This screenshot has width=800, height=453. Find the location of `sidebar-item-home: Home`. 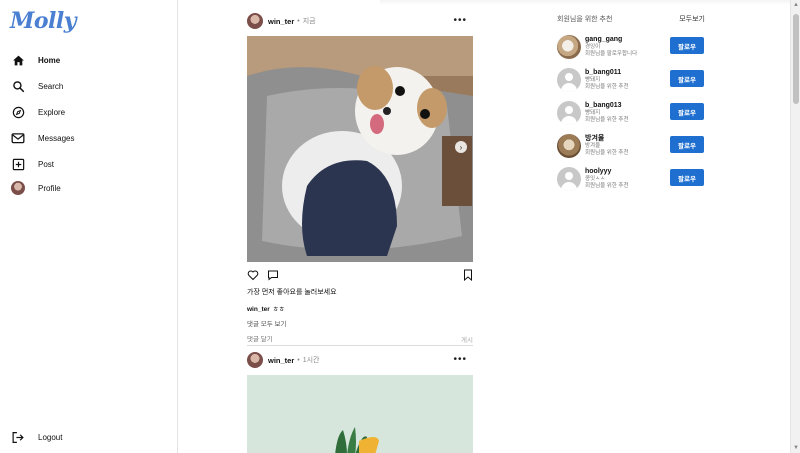

sidebar-item-home: Home is located at coordinates (85, 60).